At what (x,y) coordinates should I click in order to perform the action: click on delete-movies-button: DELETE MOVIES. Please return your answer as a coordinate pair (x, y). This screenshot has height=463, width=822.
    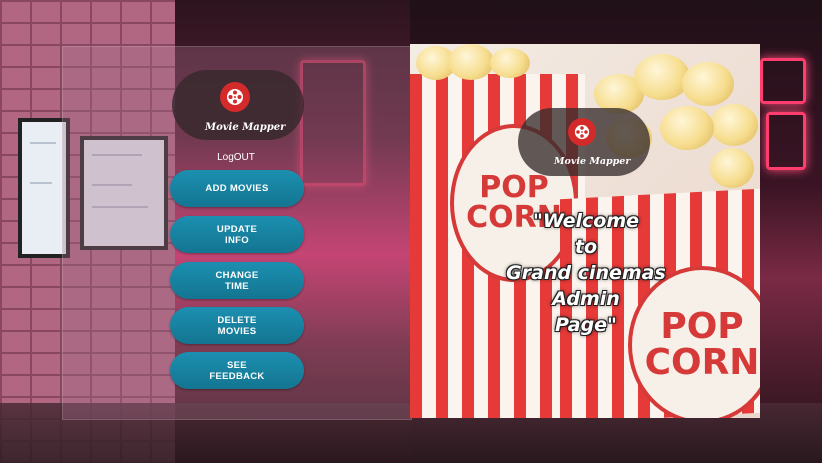
    Looking at the image, I should click on (237, 325).